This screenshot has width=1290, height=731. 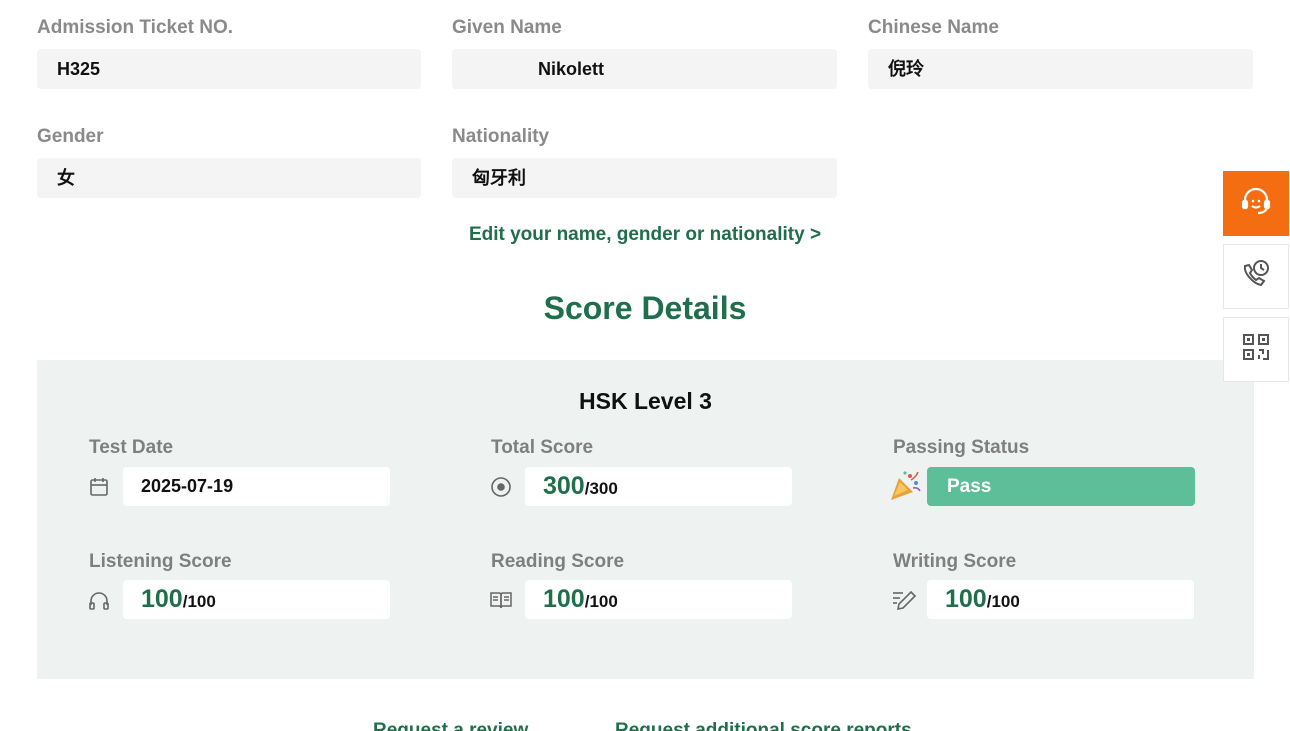 I want to click on phone-hours-button, so click(x=1256, y=276).